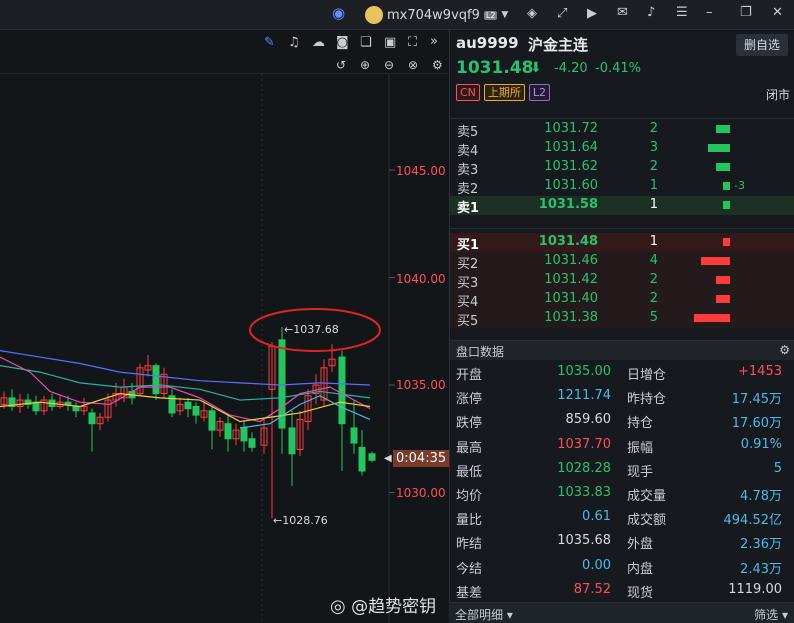 Image resolution: width=794 pixels, height=623 pixels. What do you see at coordinates (503, 92) in the screenshot?
I see `symbol-tags: CN 上期所 L2` at bounding box center [503, 92].